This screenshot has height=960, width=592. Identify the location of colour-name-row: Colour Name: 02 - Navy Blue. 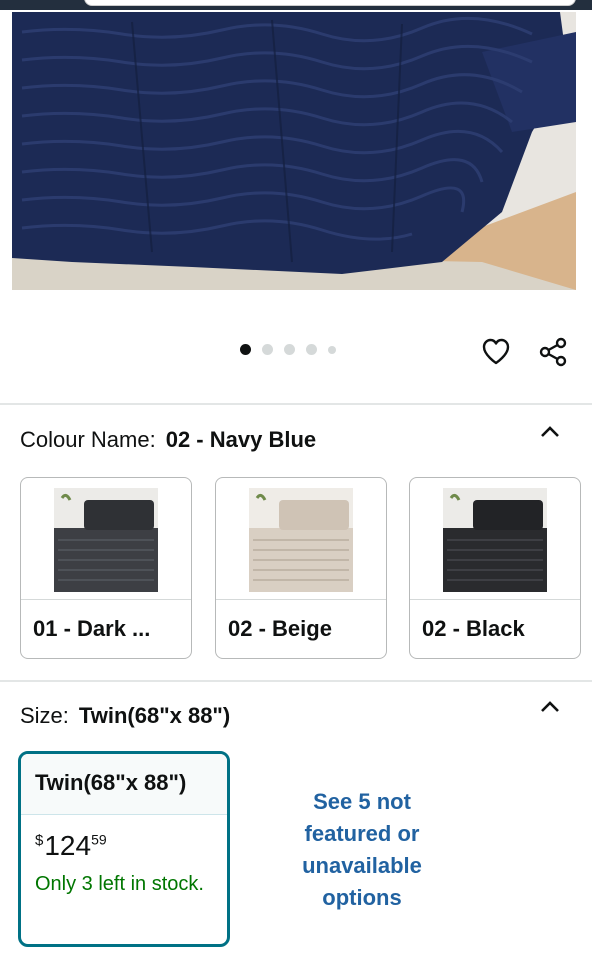
(168, 440).